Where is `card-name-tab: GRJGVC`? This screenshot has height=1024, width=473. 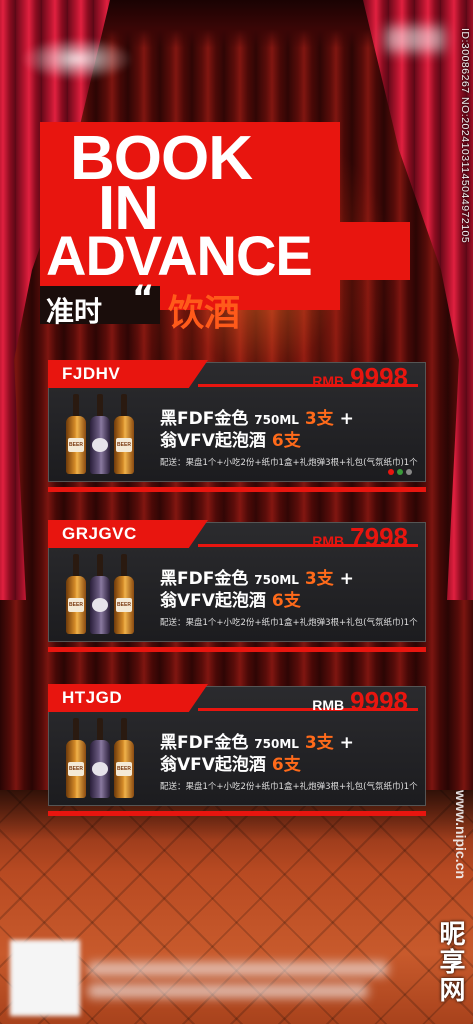 card-name-tab: GRJGVC is located at coordinates (128, 534).